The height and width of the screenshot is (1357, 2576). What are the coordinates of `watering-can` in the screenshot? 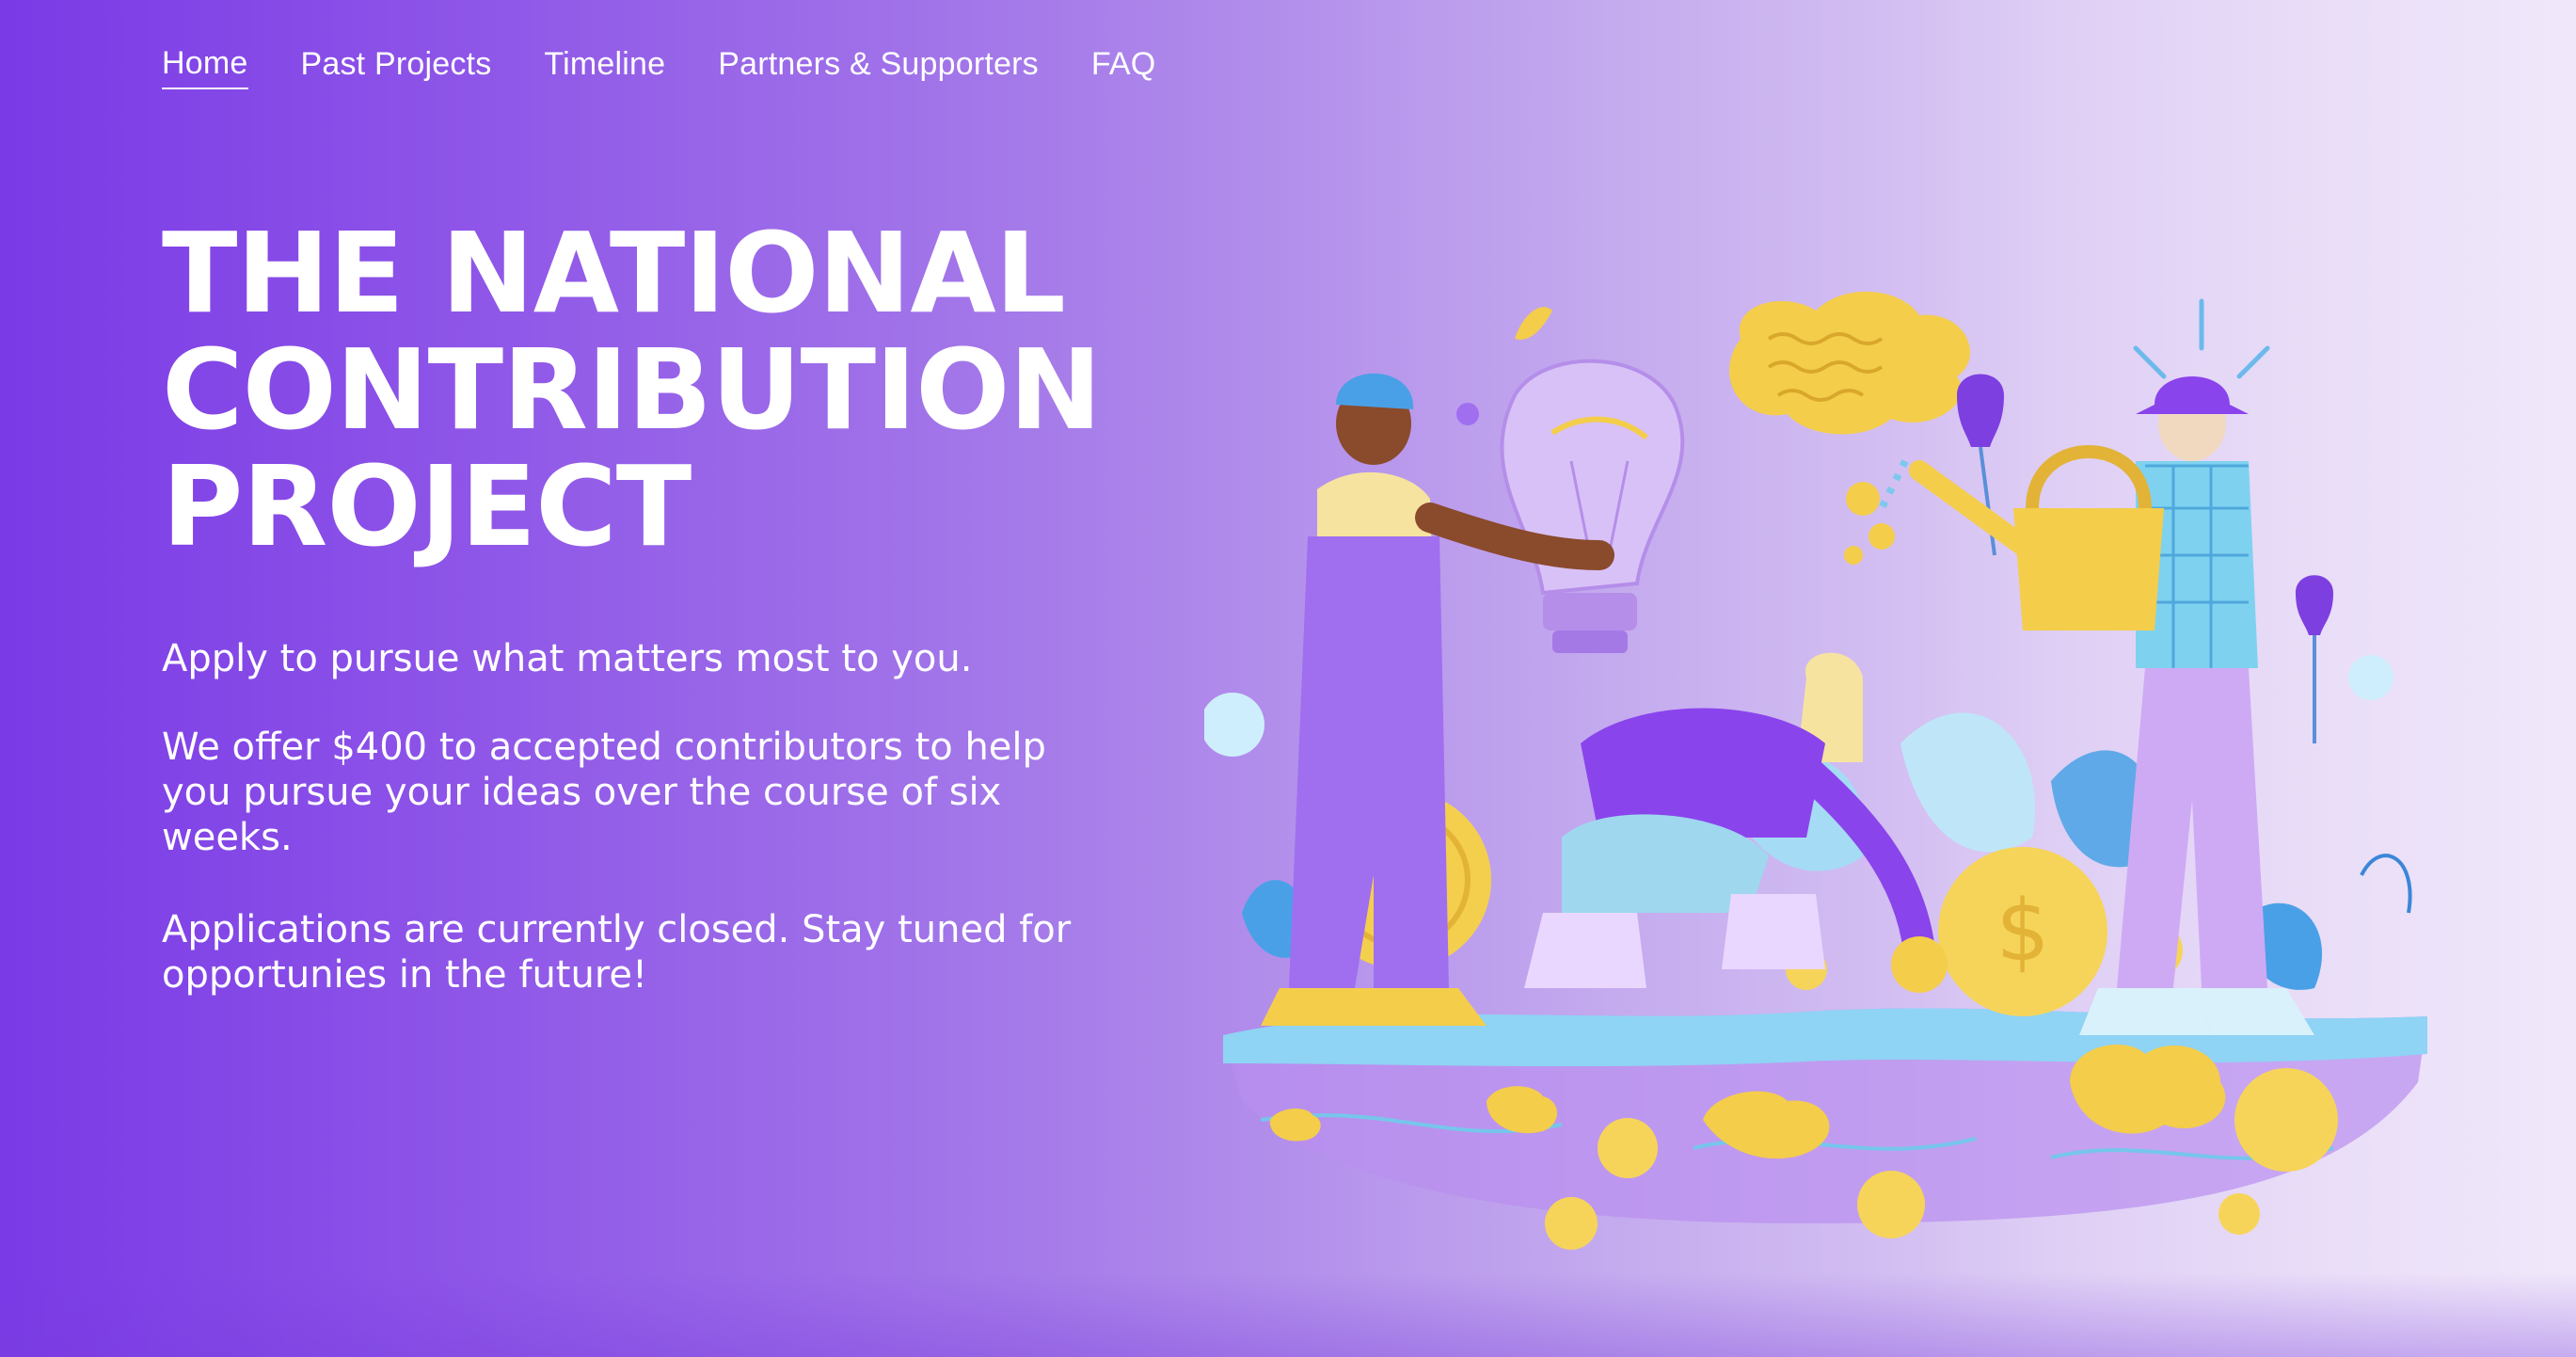 It's located at (2021, 538).